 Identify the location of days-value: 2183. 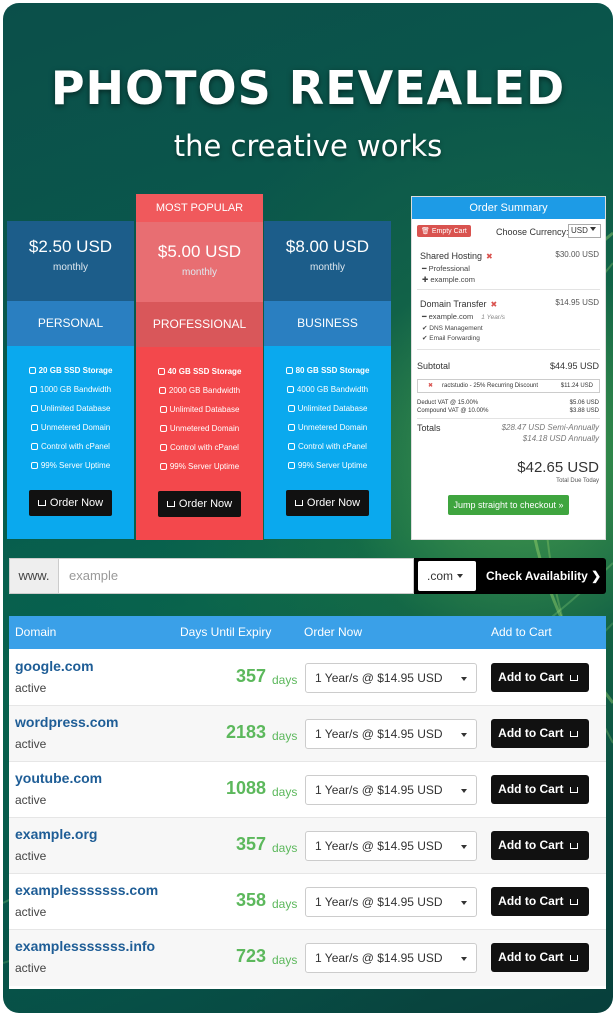
(245, 732).